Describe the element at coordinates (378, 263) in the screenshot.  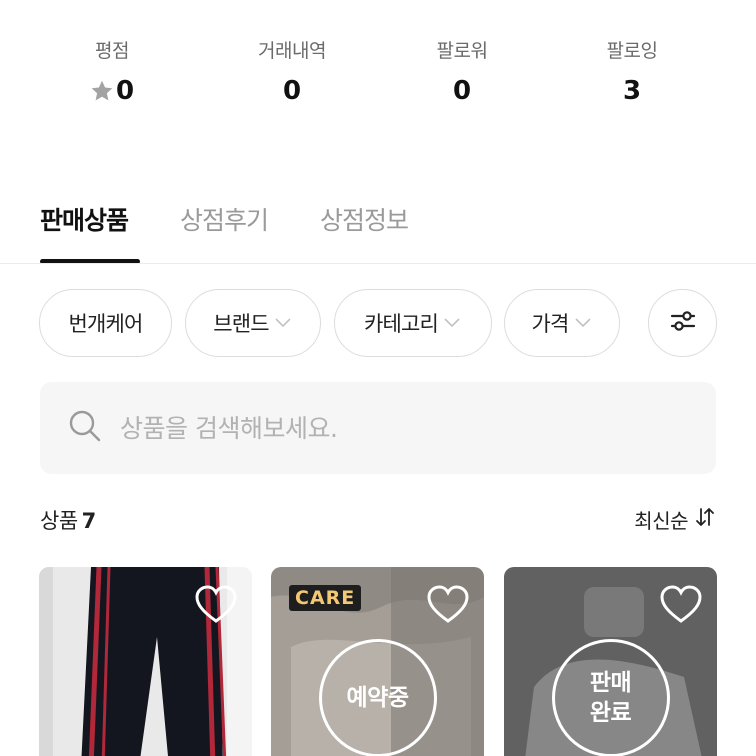
I see `tabs-divider` at that location.